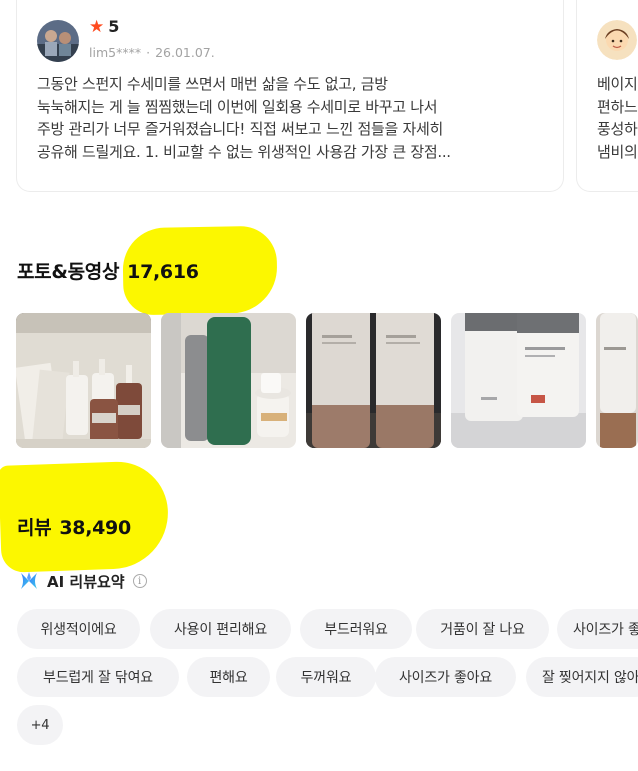 Image resolution: width=638 pixels, height=771 pixels. I want to click on photo-section-title: 포토&동영상 17,616, so click(108, 270).